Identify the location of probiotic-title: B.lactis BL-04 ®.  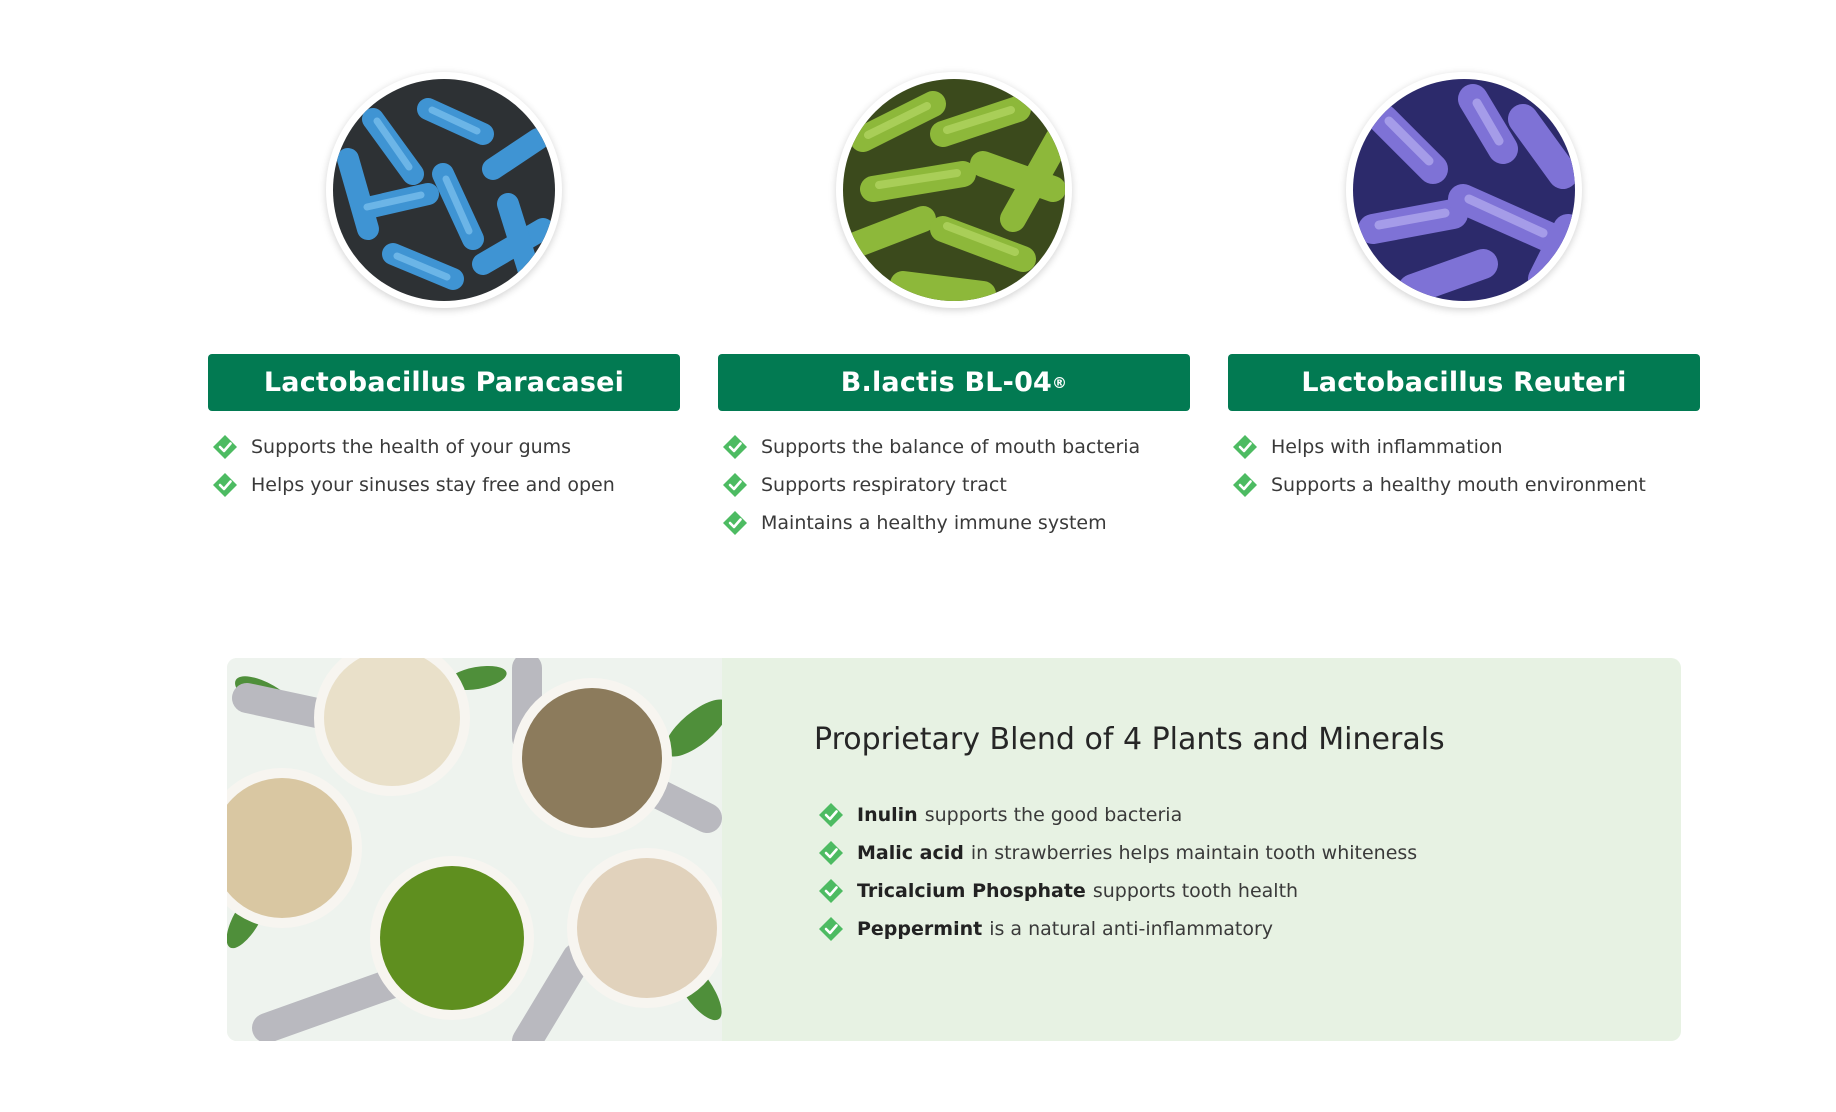
(954, 382).